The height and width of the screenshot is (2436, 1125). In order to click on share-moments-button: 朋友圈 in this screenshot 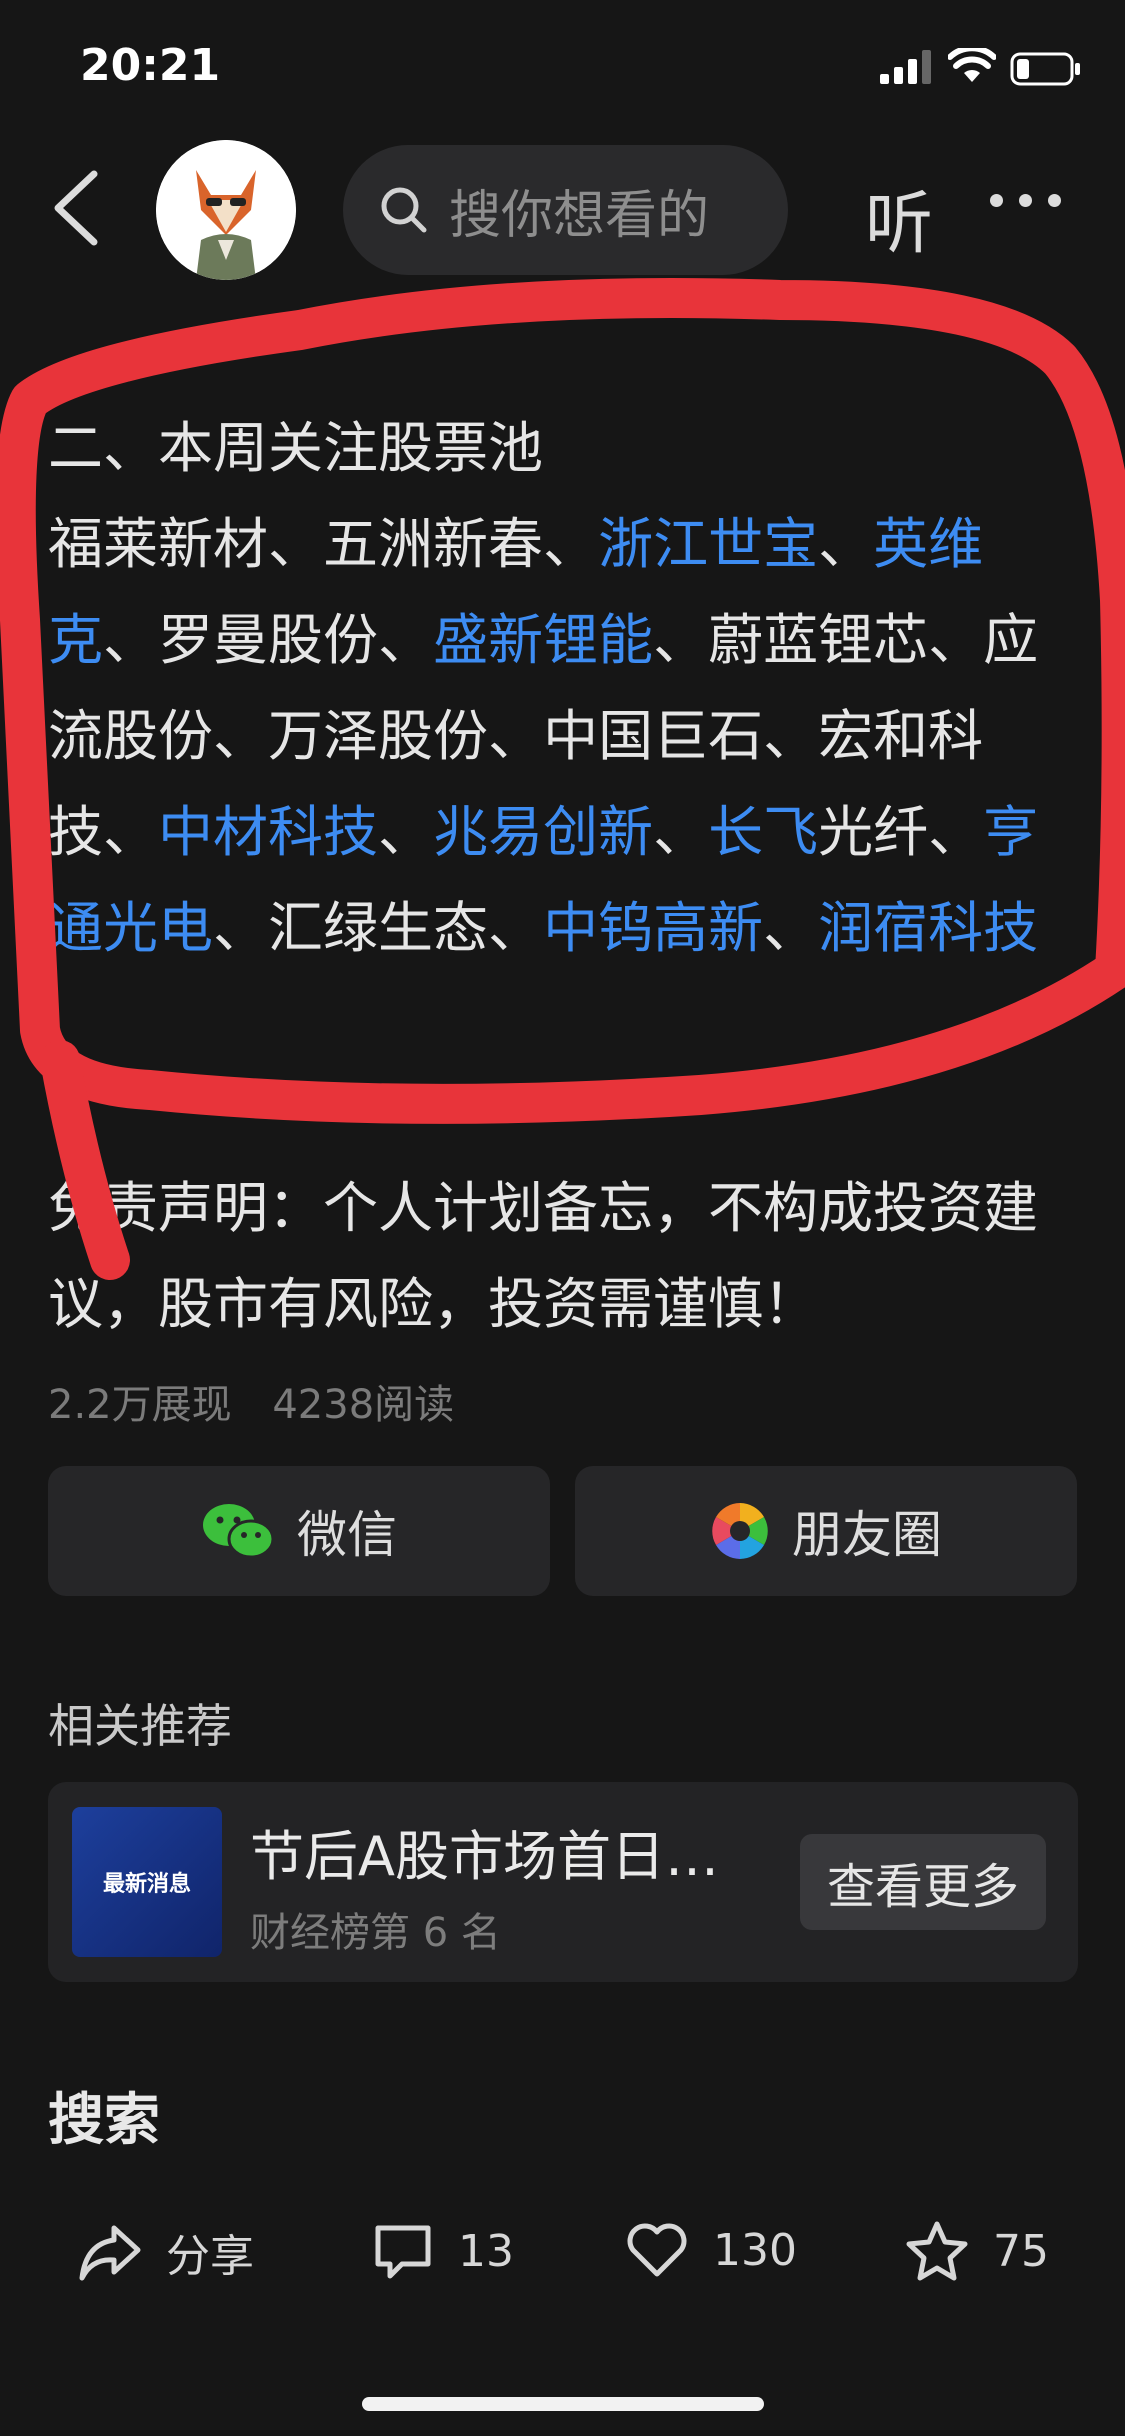, I will do `click(826, 1531)`.